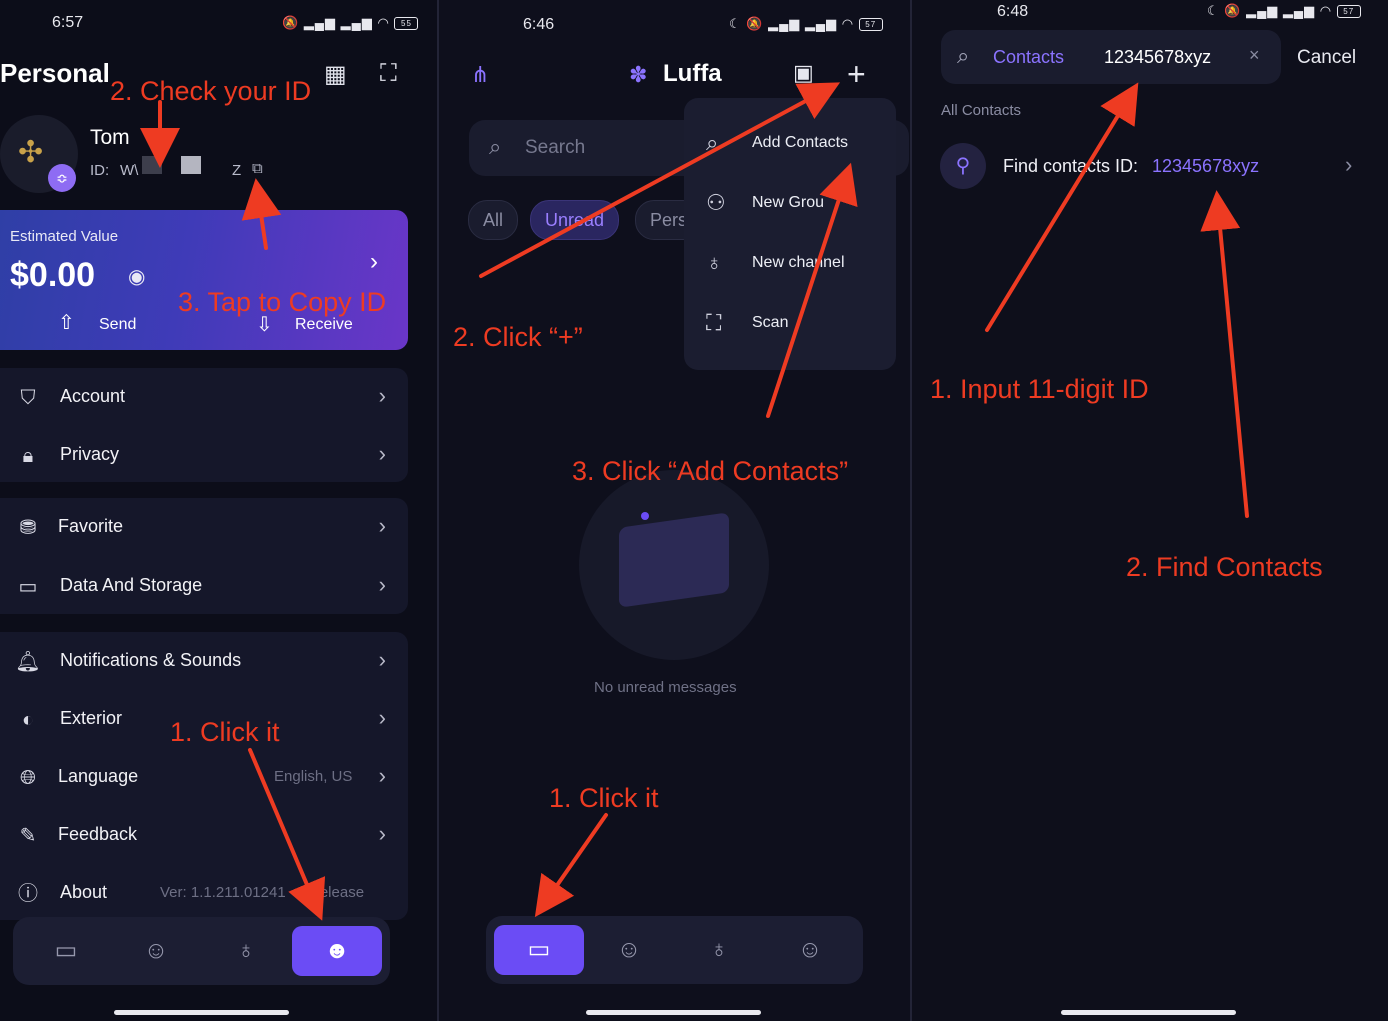  I want to click on arrow-click-plus, so click(660, 180).